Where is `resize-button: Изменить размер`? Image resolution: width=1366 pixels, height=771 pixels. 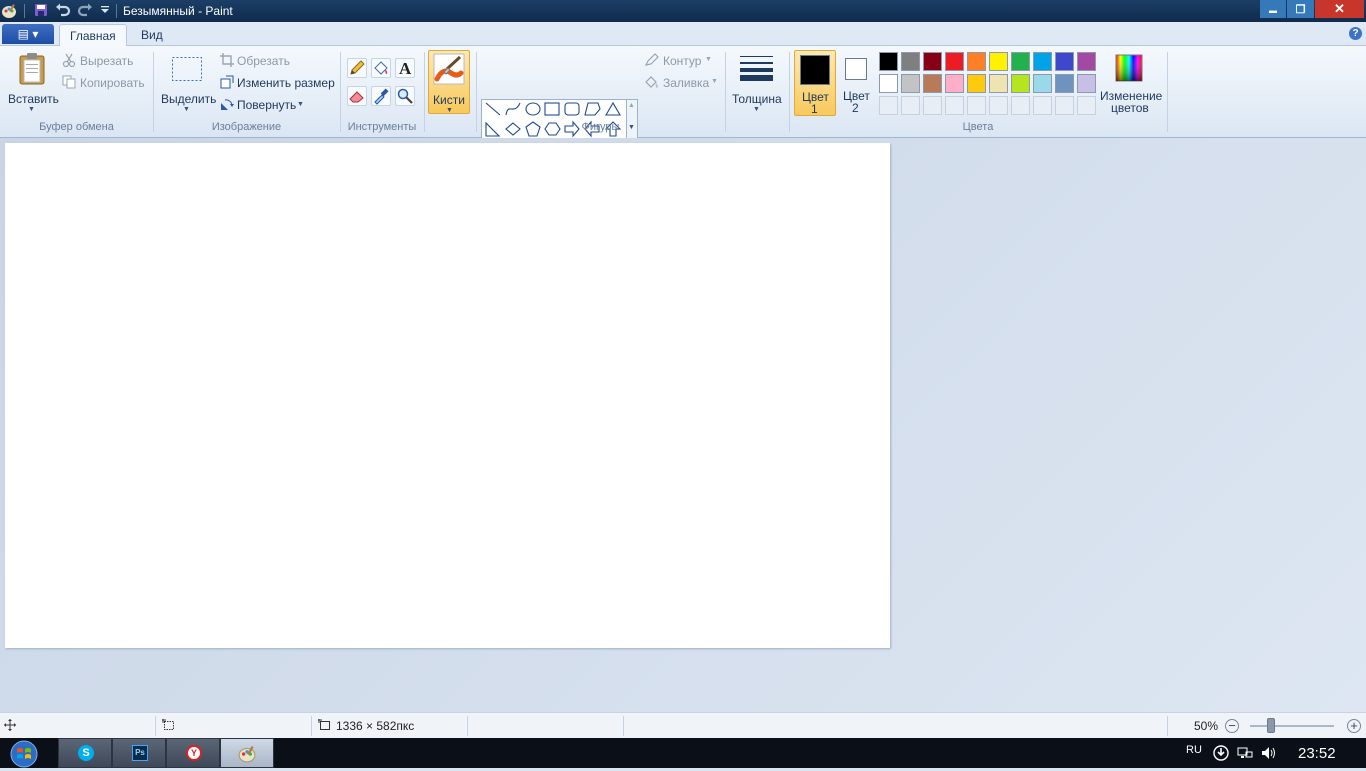
resize-button: Изменить размер is located at coordinates (278, 83).